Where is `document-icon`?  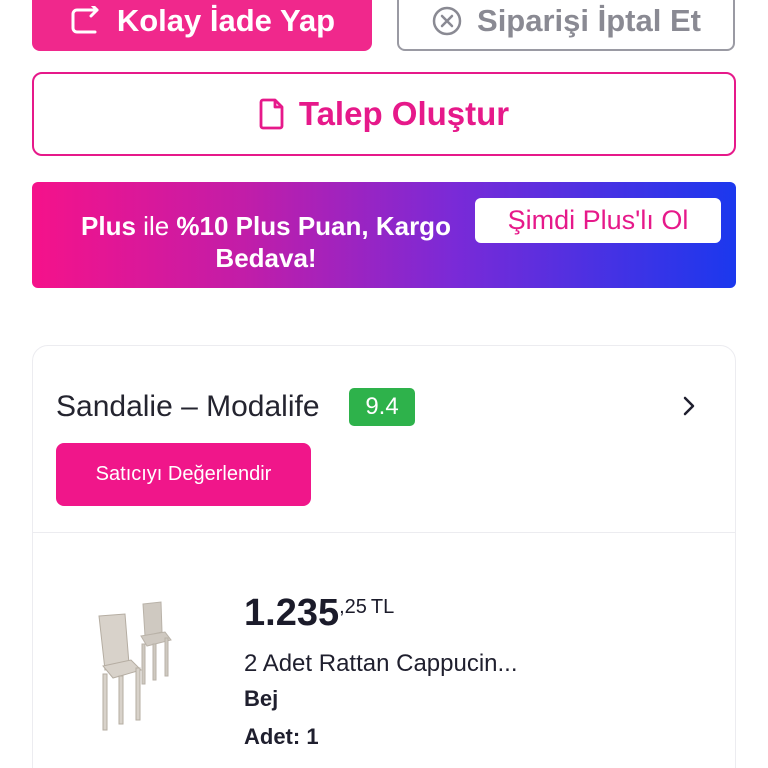 document-icon is located at coordinates (272, 114).